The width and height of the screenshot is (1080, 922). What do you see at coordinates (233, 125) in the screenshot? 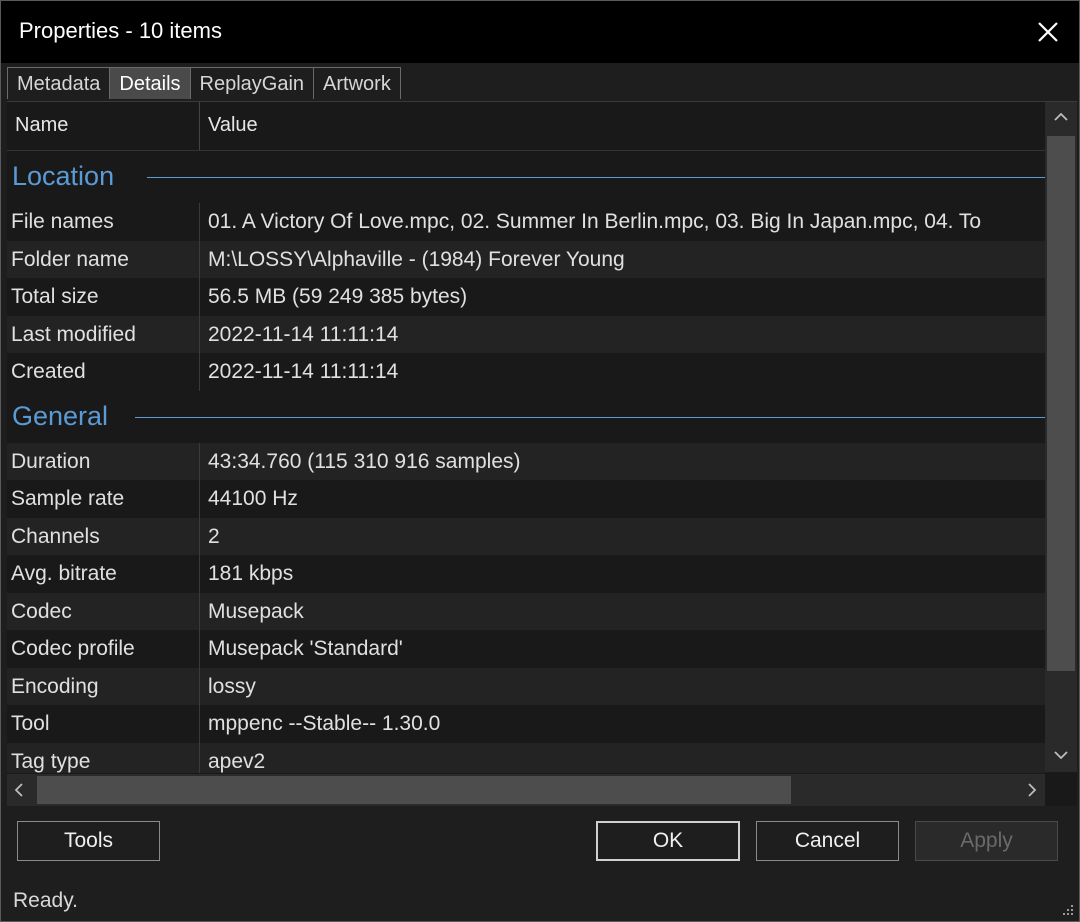
I see `column-header-value: Value` at bounding box center [233, 125].